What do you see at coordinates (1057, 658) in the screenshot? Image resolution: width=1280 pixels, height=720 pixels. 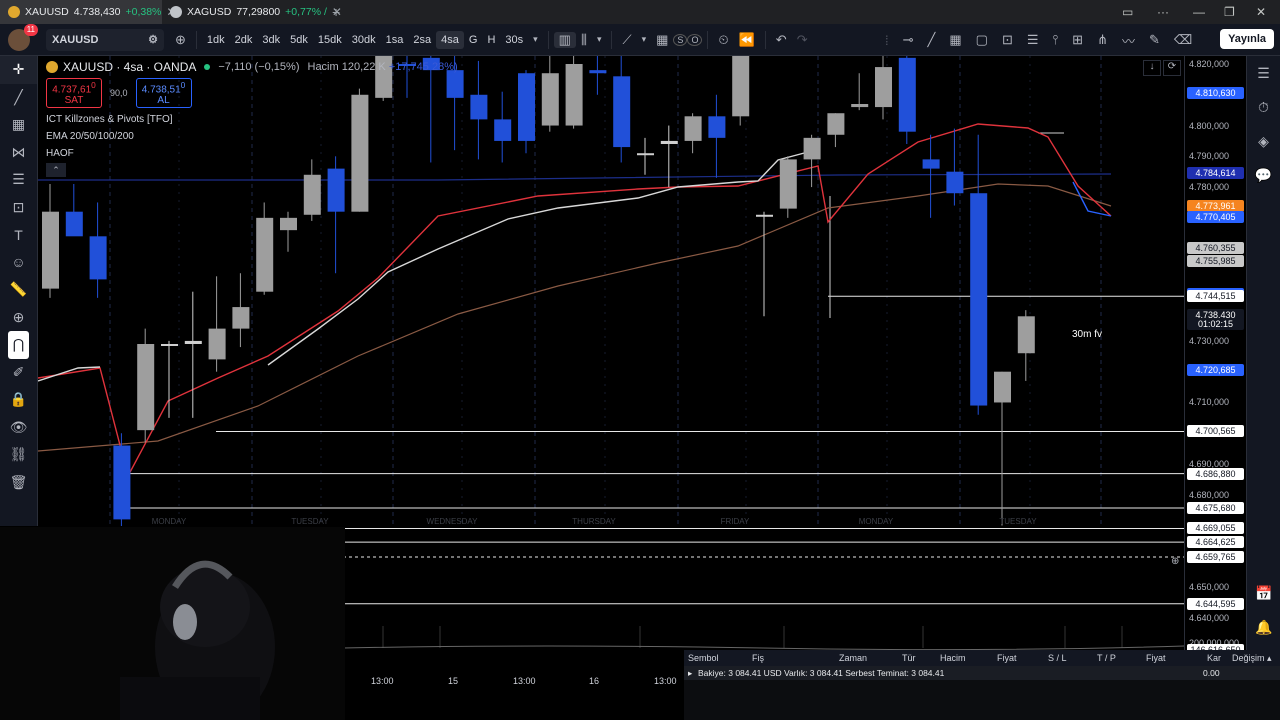 I see `column-header: S / L` at bounding box center [1057, 658].